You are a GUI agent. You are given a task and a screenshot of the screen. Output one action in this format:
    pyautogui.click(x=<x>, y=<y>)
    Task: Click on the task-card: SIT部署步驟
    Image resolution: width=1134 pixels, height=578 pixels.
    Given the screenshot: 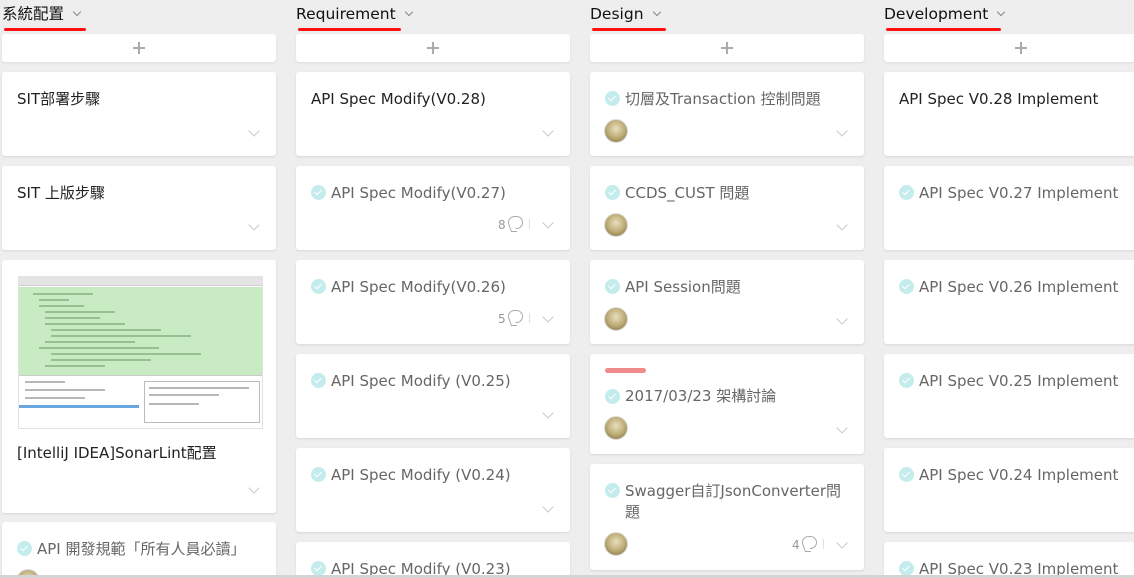 What is the action you would take?
    pyautogui.click(x=139, y=114)
    